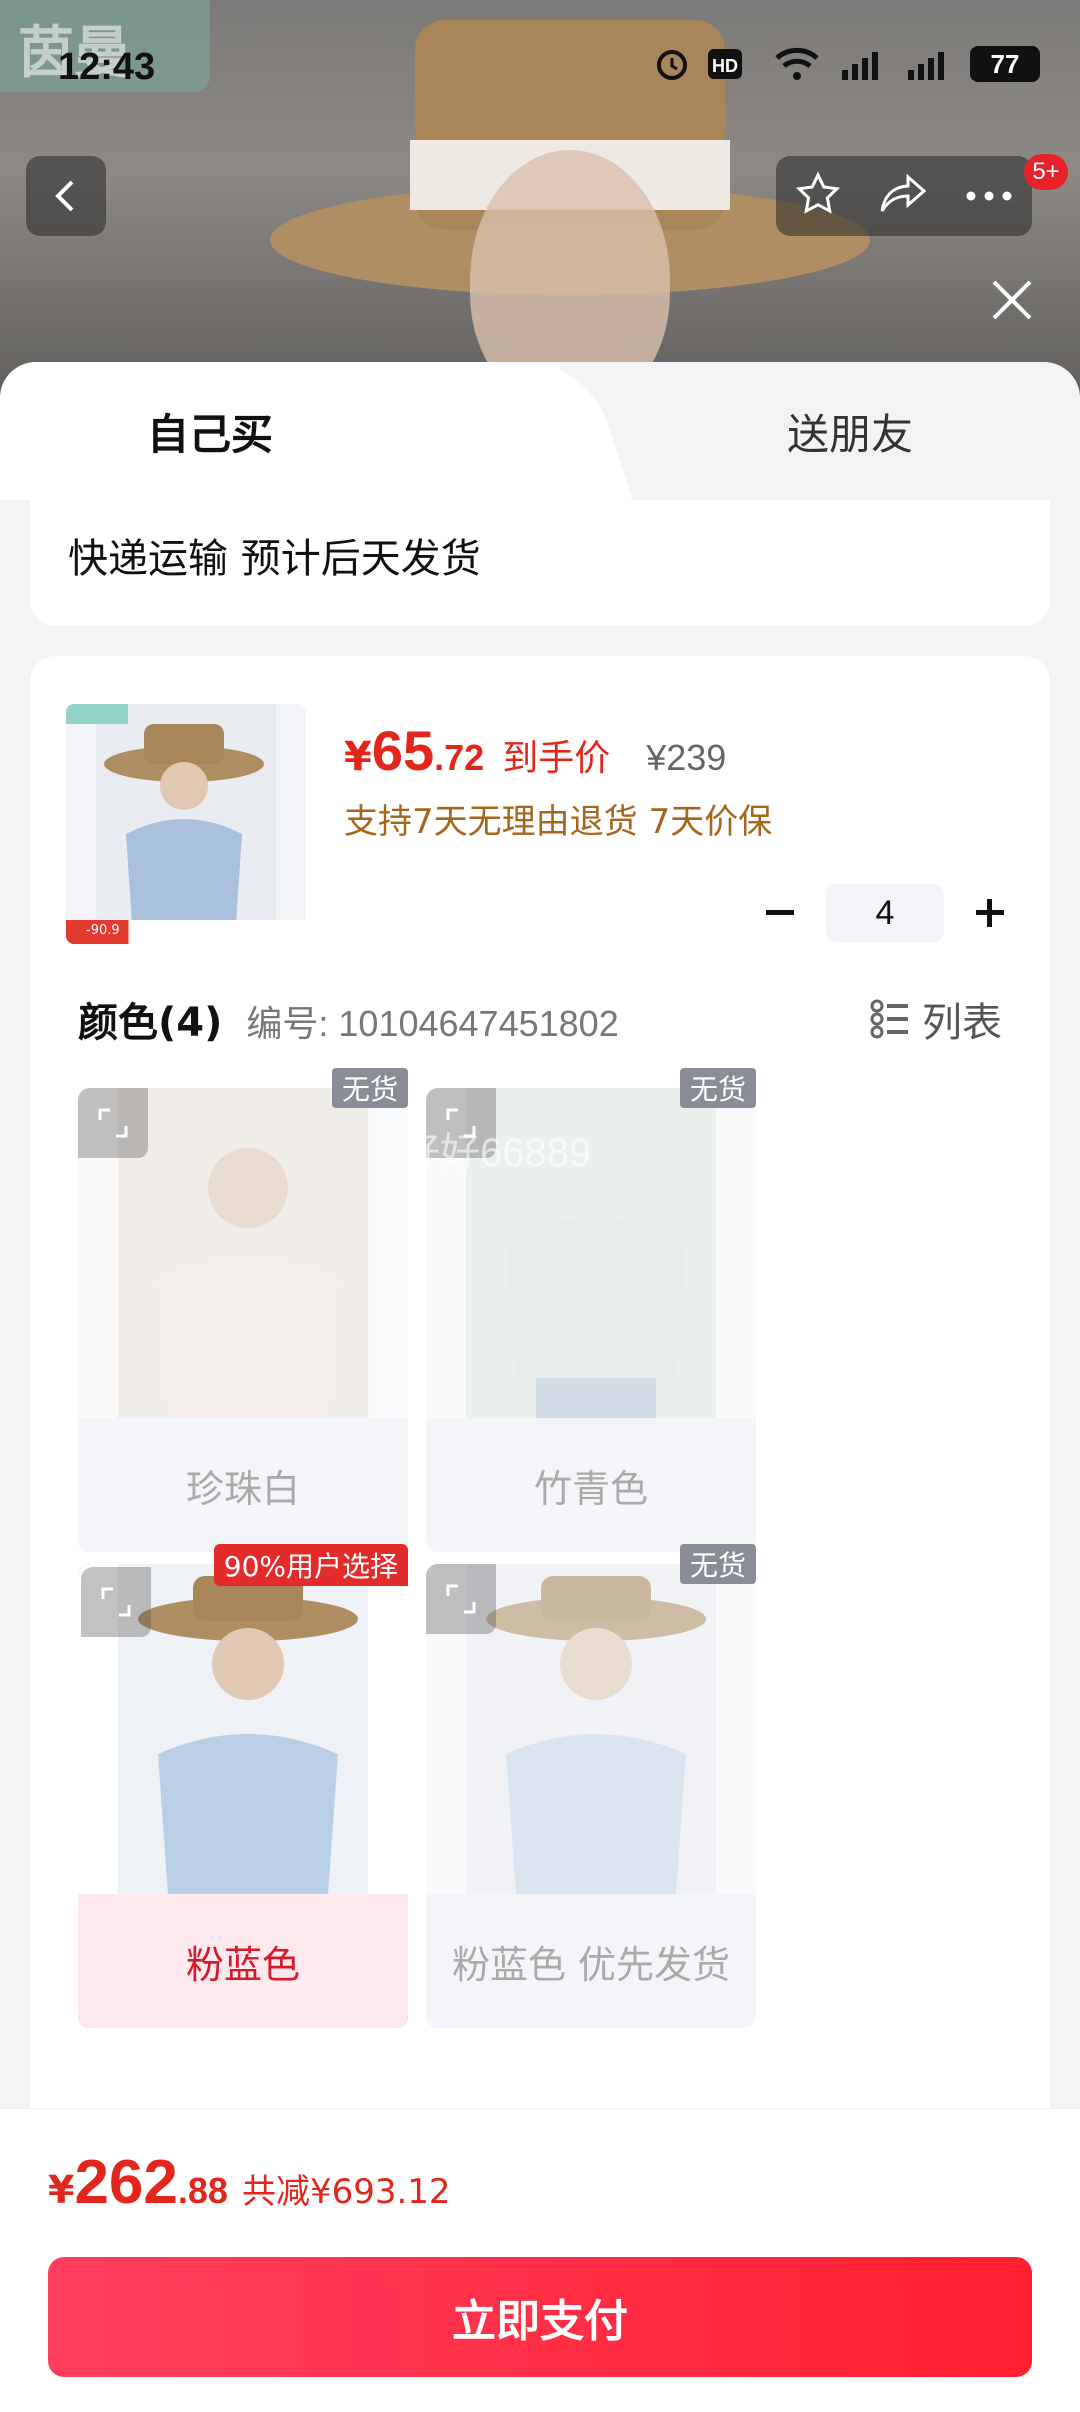 The width and height of the screenshot is (1080, 2412). I want to click on variant-name: 珍珠白, so click(242, 1488).